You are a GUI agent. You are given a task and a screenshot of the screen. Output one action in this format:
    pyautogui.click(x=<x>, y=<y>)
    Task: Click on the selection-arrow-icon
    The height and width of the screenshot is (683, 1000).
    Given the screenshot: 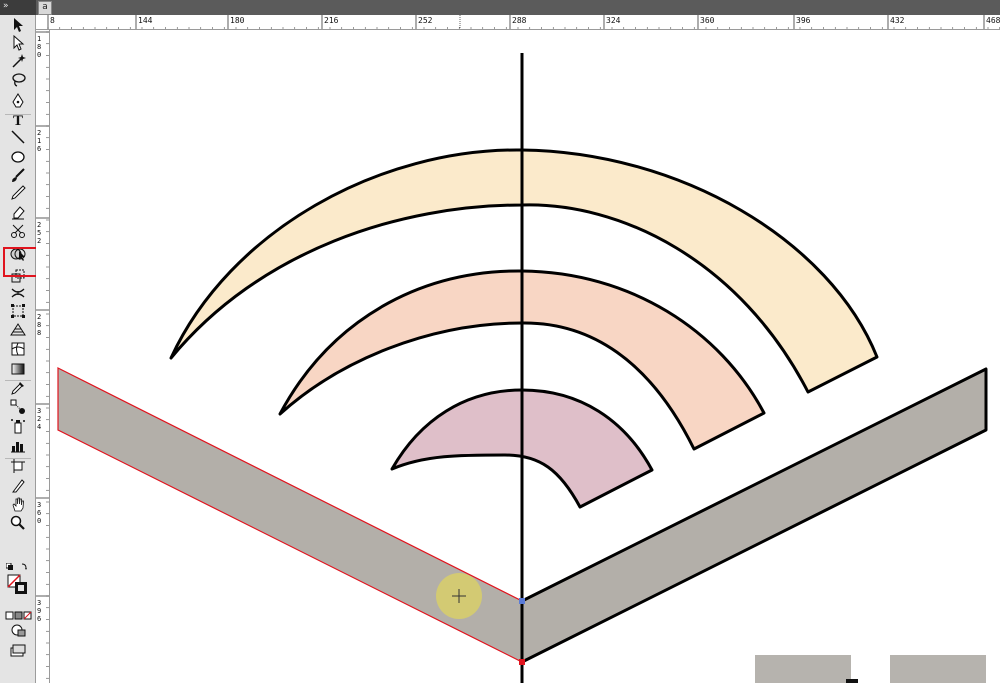 What is the action you would take?
    pyautogui.click(x=18, y=25)
    